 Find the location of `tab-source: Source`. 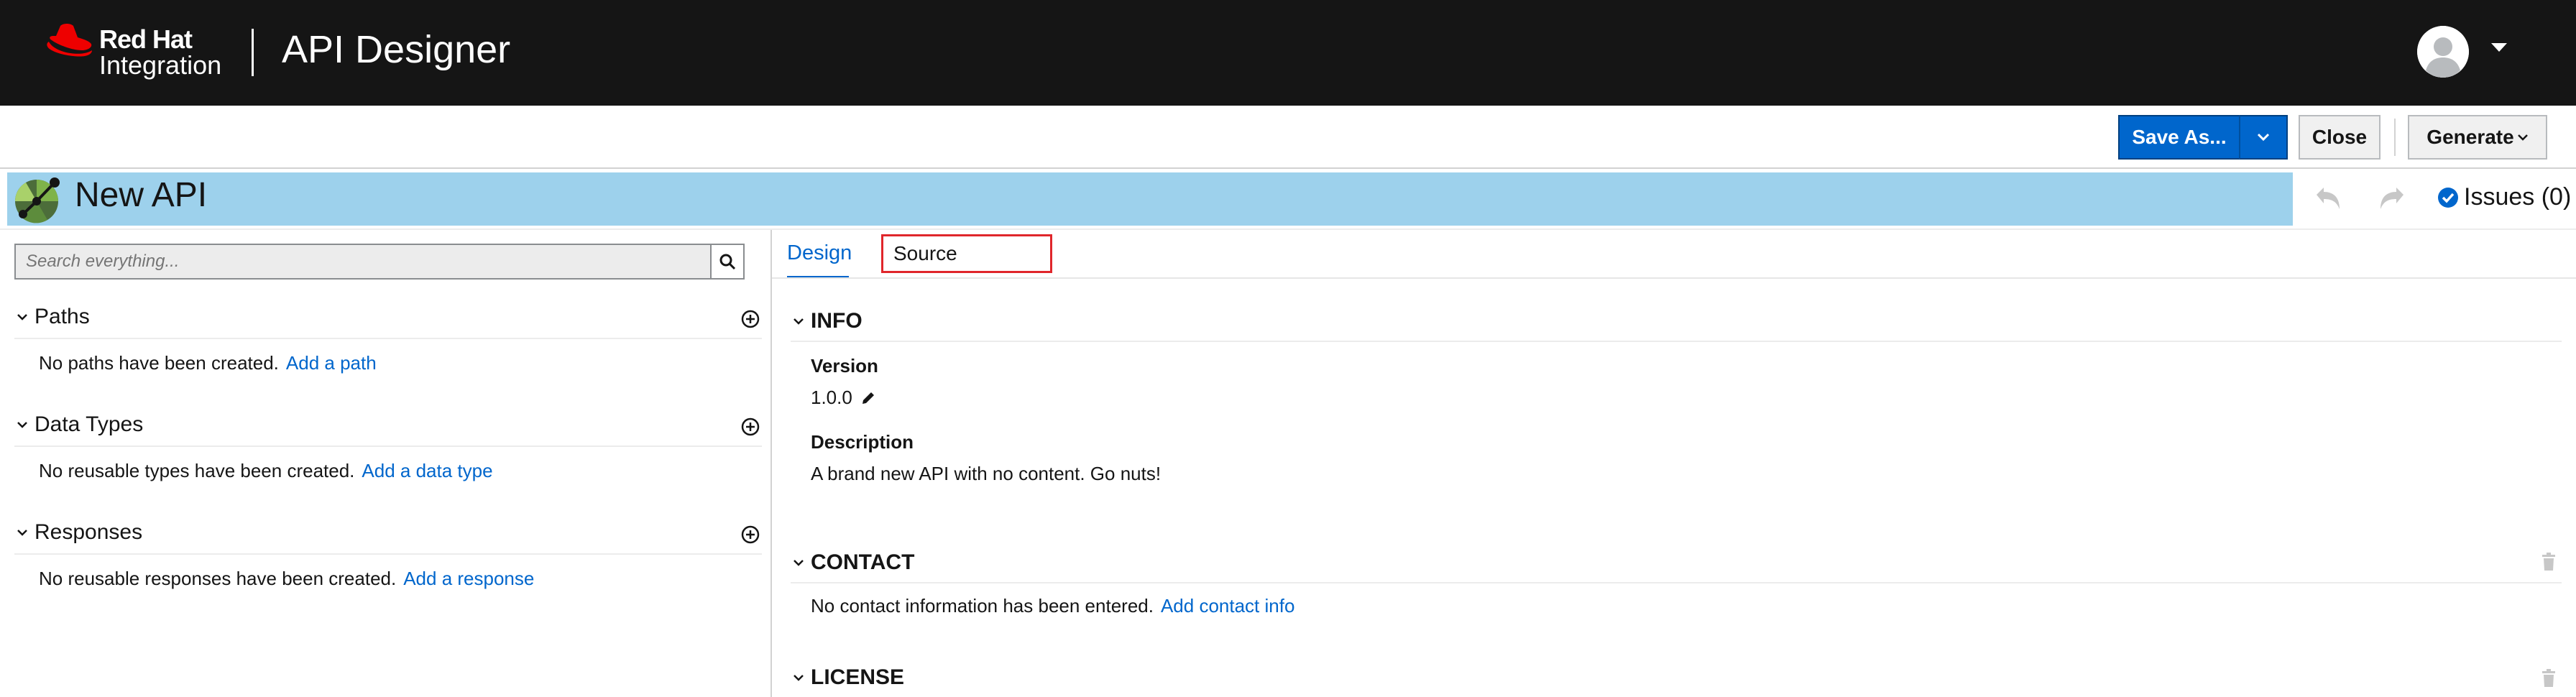

tab-source: Source is located at coordinates (966, 253).